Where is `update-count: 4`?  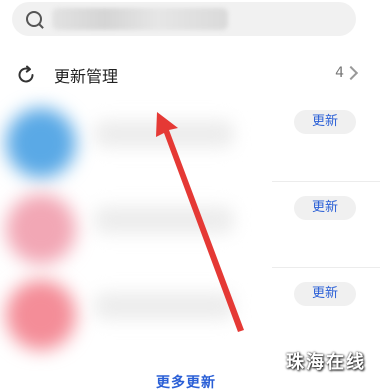 update-count: 4 is located at coordinates (339, 73).